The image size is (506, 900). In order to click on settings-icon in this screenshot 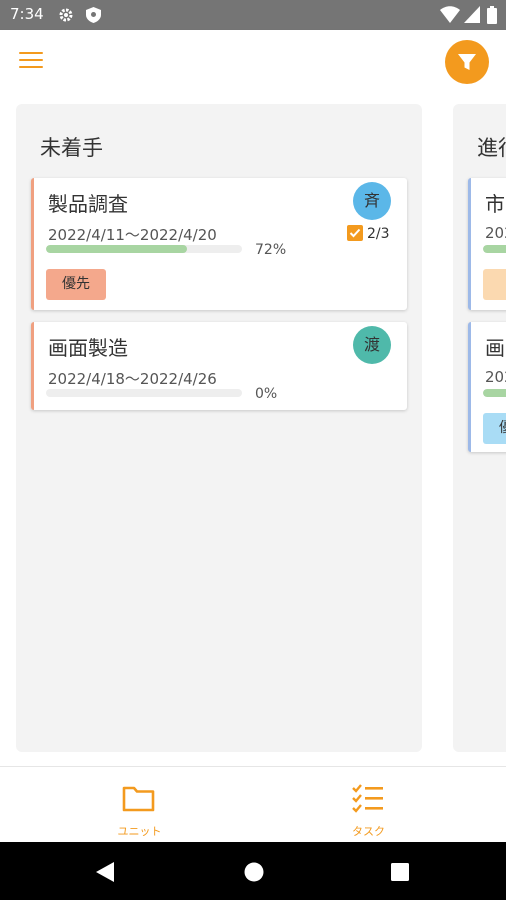, I will do `click(66, 15)`.